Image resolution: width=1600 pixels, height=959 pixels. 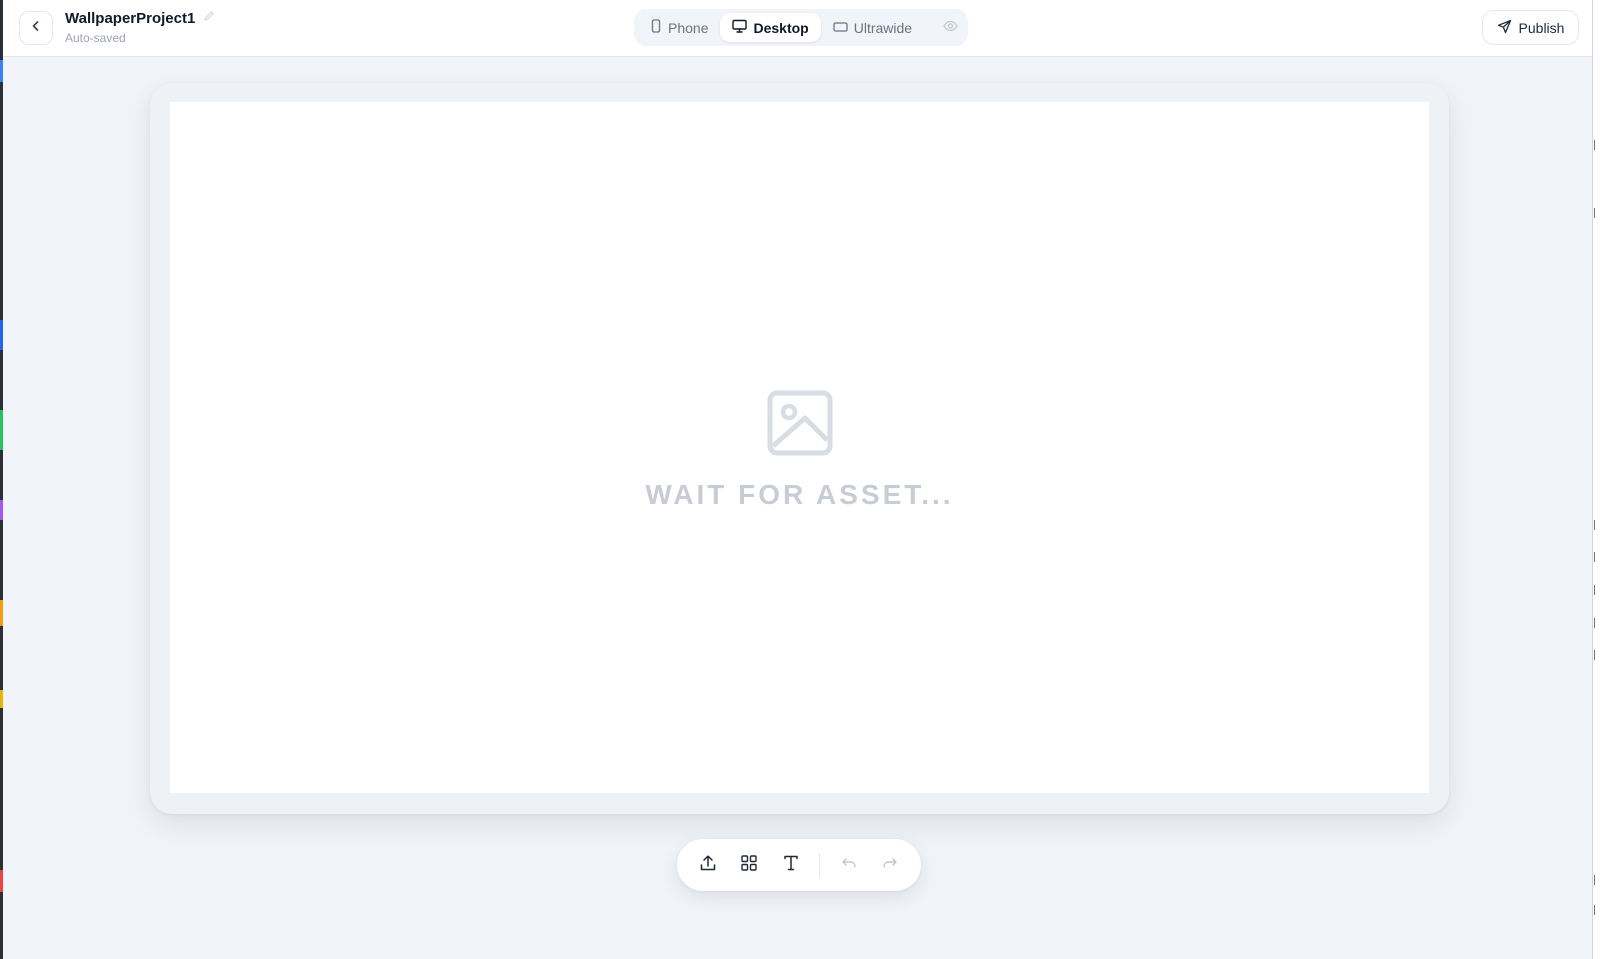 I want to click on tab-ultrawide-label: Ultrawide, so click(x=883, y=27).